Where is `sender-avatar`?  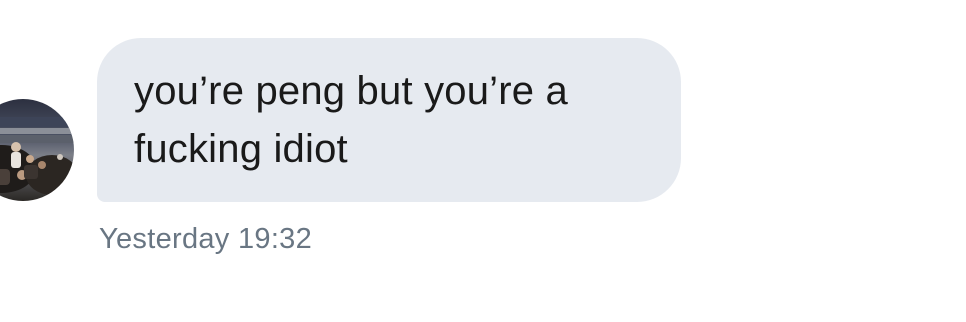 sender-avatar is located at coordinates (37, 150).